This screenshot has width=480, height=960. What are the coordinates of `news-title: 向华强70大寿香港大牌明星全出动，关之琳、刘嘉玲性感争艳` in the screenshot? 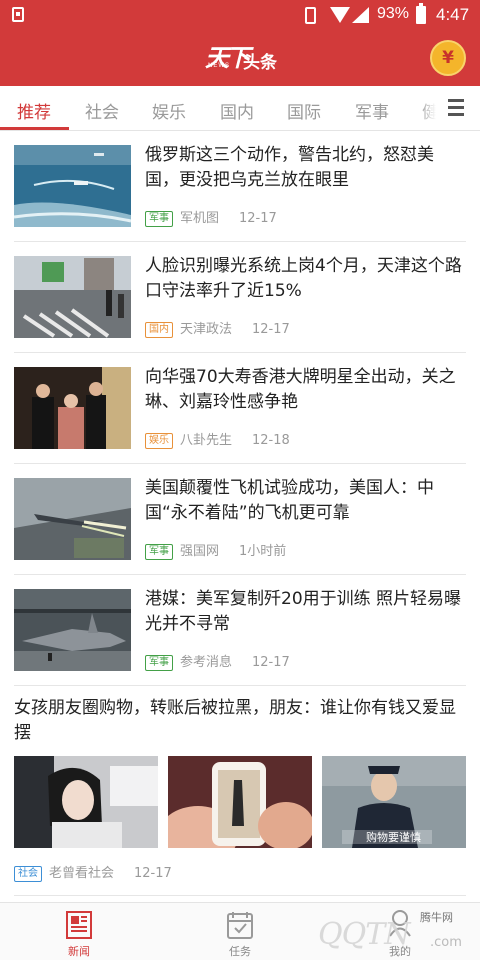 It's located at (305, 390).